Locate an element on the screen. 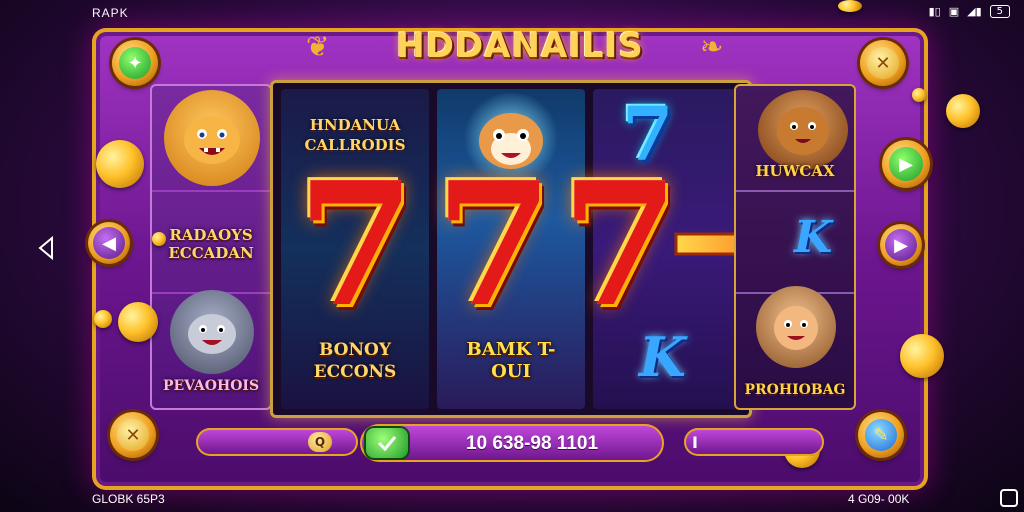  left-feature-column: RADAOYS ECCADAN PEVAOHOIS is located at coordinates (211, 247).